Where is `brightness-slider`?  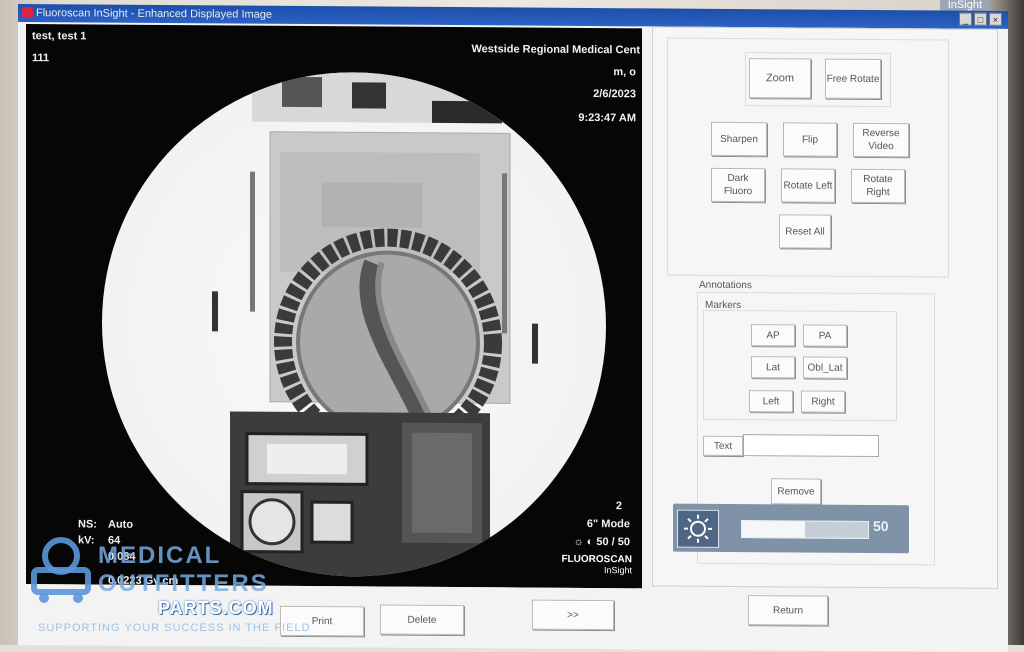
brightness-slider is located at coordinates (805, 529).